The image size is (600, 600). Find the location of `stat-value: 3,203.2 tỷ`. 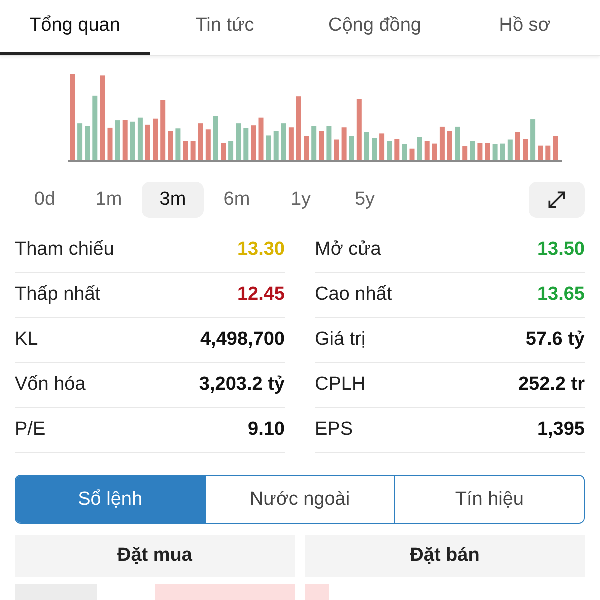

stat-value: 3,203.2 tỷ is located at coordinates (242, 385).